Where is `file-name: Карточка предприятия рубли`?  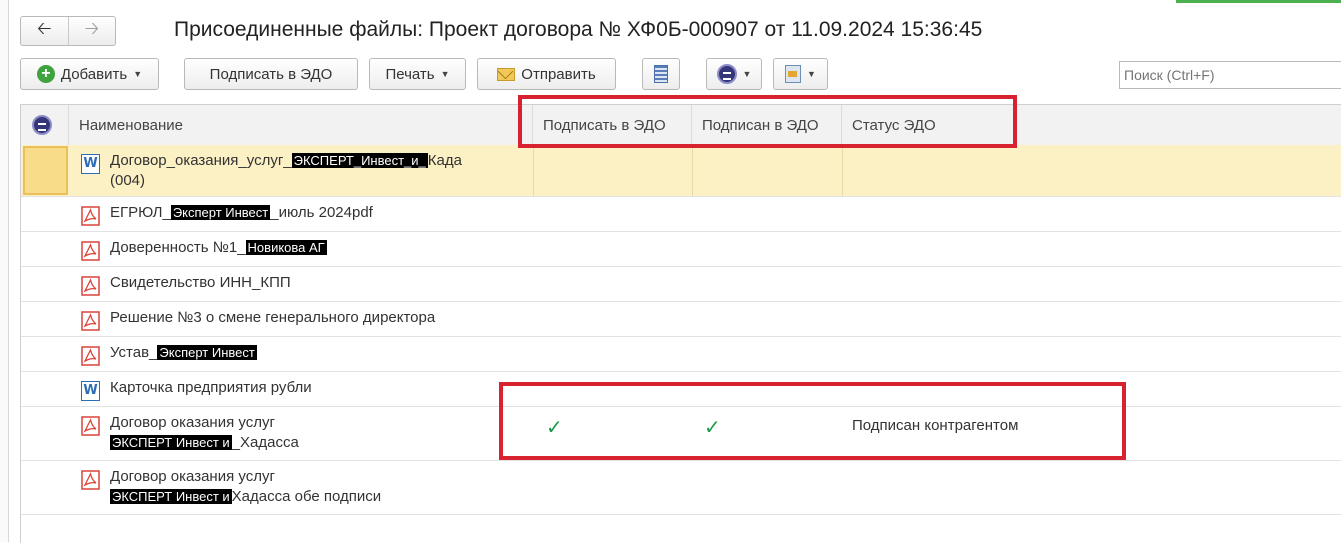
file-name: Карточка предприятия рубли is located at coordinates (211, 387).